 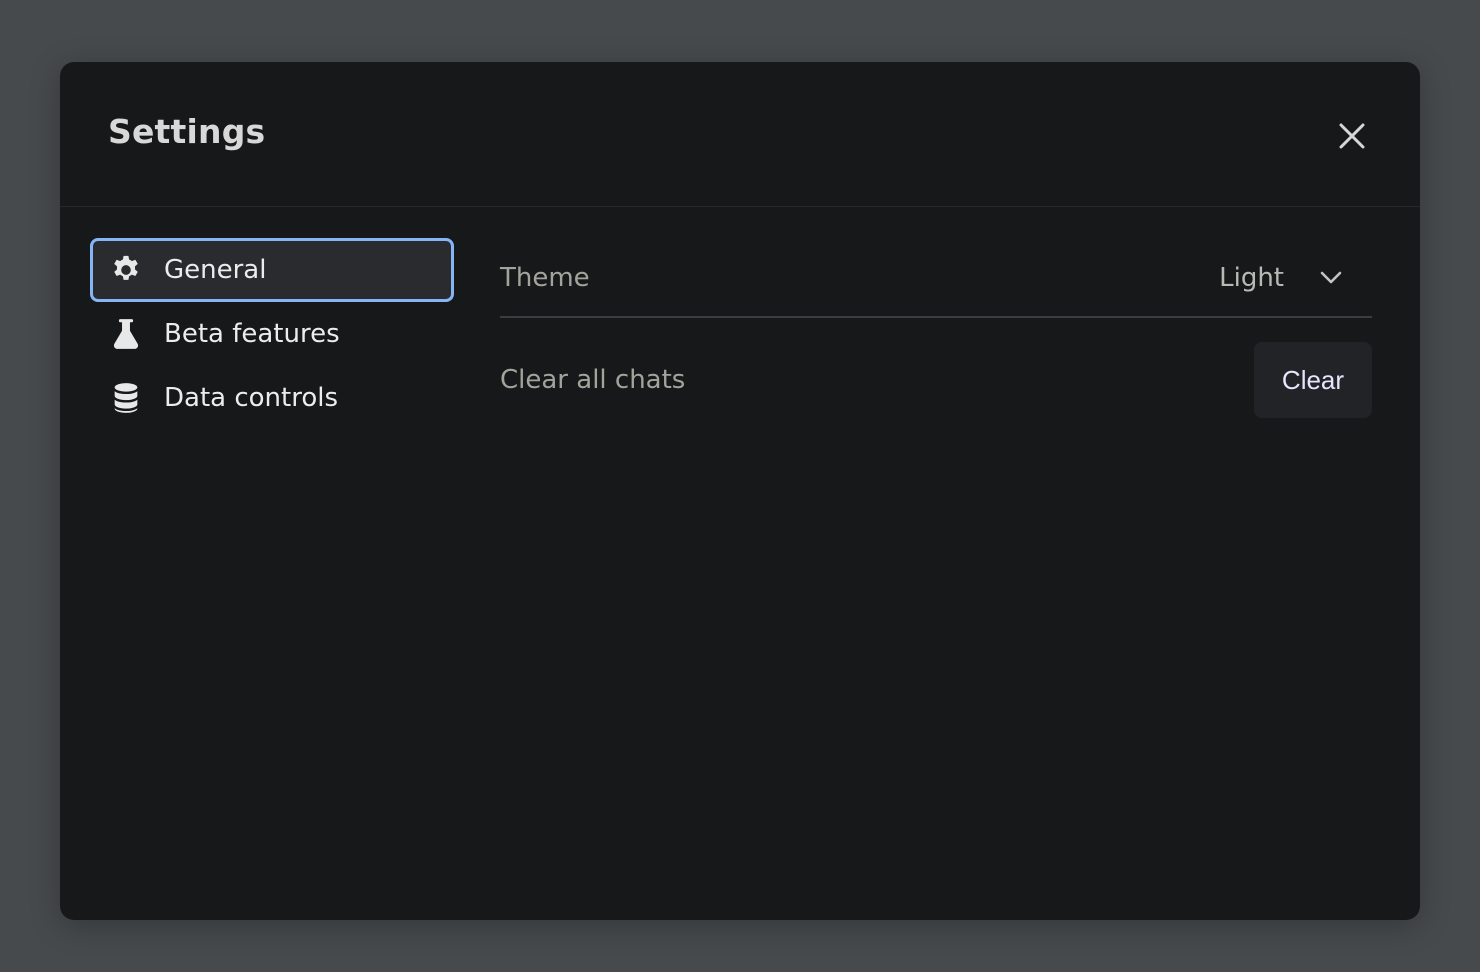 I want to click on sidebar-item-data-controls: Data controls, so click(x=272, y=398).